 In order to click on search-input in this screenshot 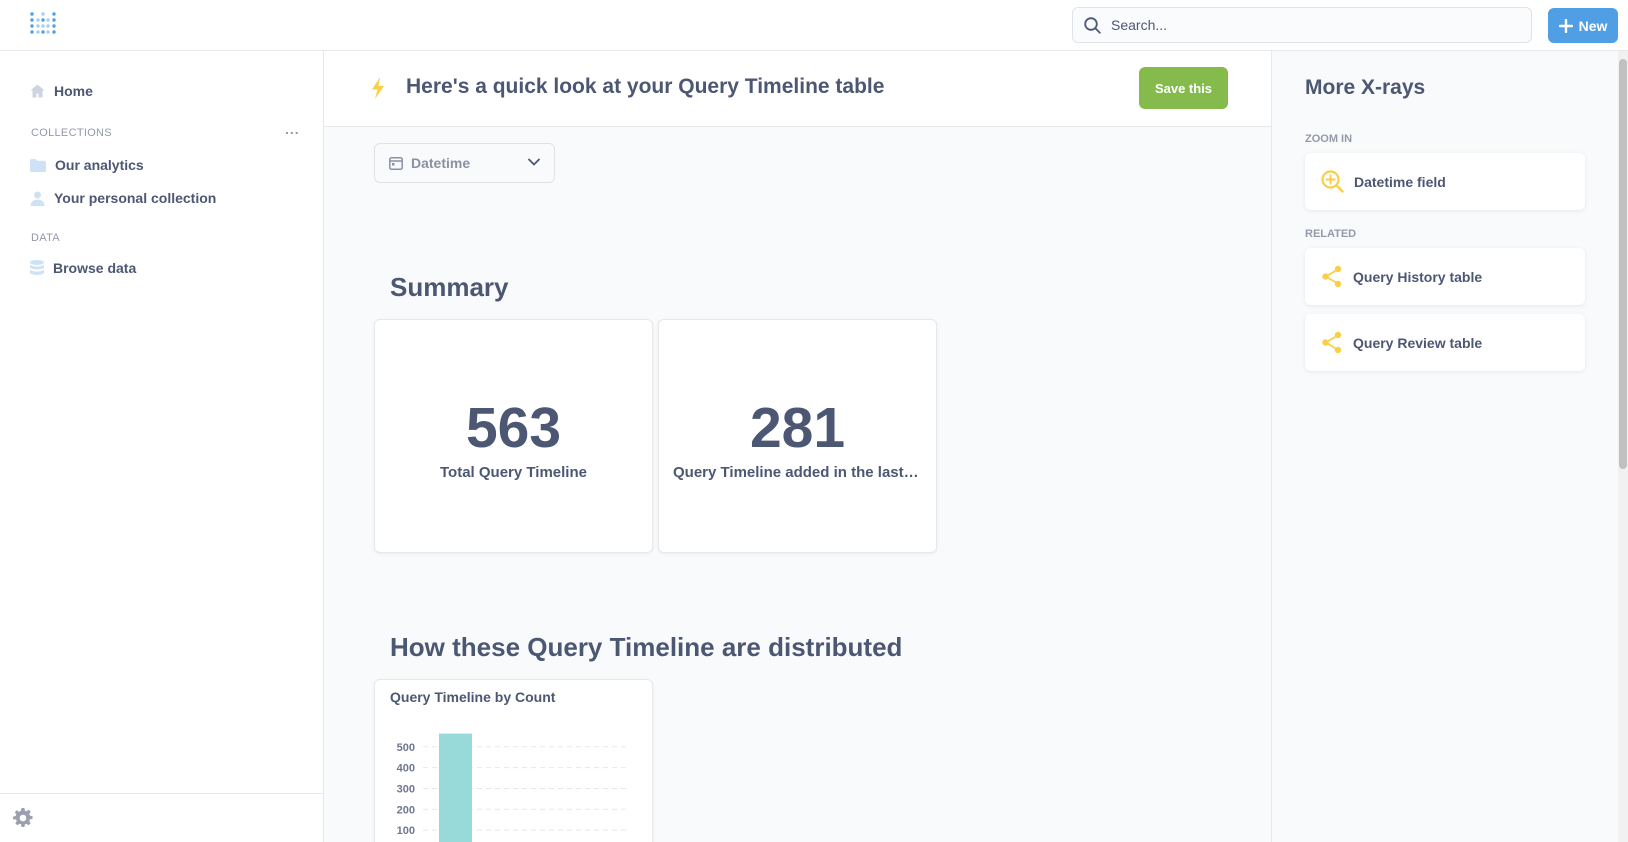, I will do `click(1316, 25)`.